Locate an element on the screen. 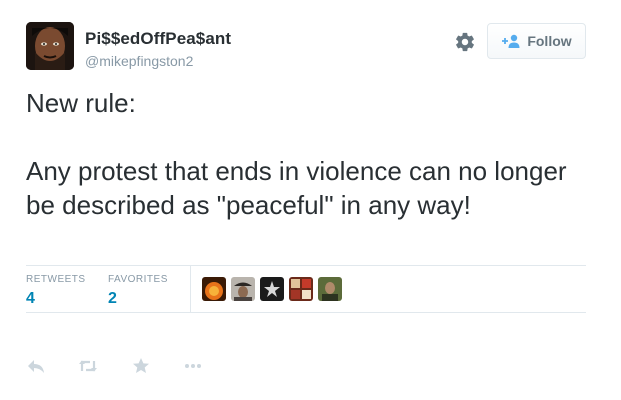  user-display-name: Pi$$edOffPea$ant is located at coordinates (158, 39).